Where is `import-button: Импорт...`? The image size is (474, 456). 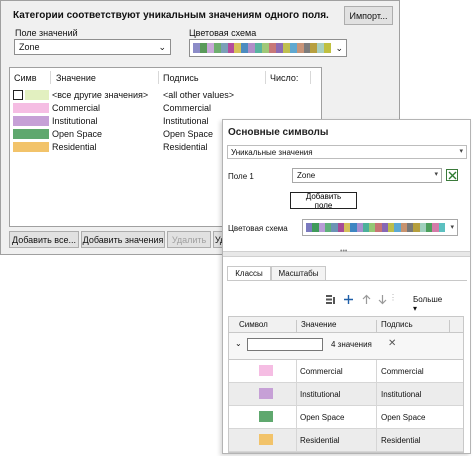 import-button: Импорт... is located at coordinates (368, 15).